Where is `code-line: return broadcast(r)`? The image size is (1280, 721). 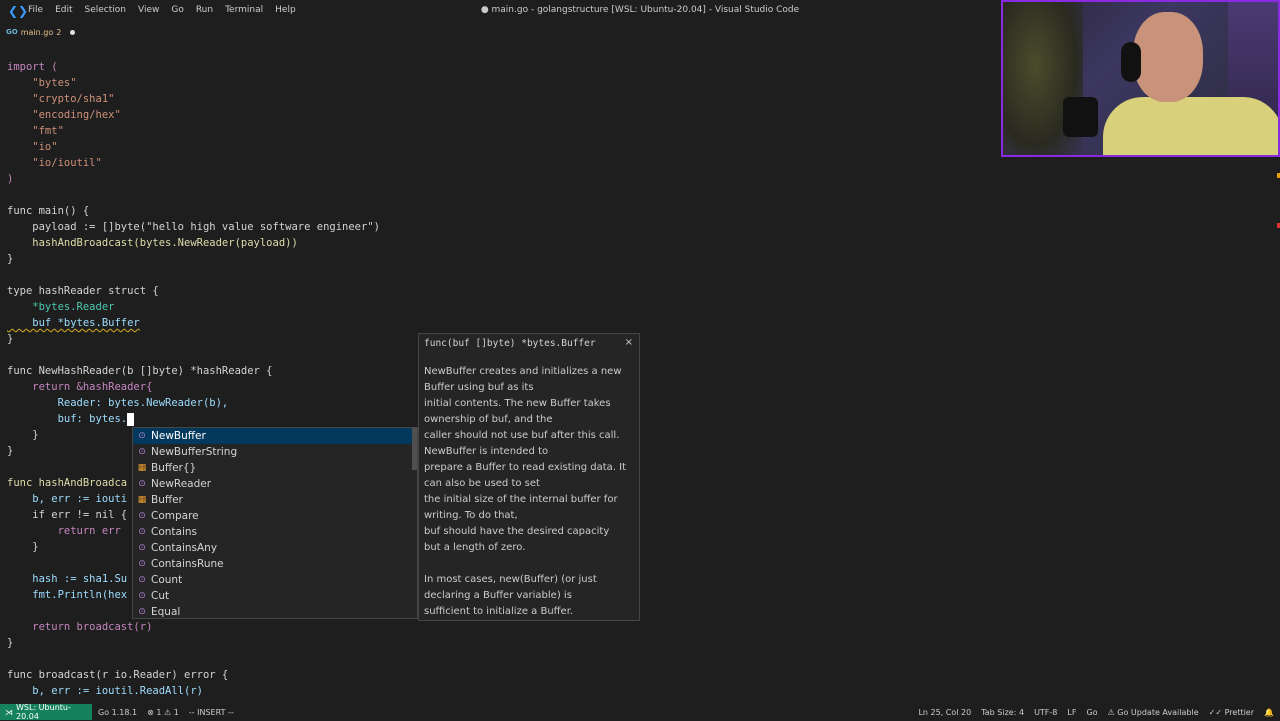 code-line: return broadcast(r) is located at coordinates (79, 627).